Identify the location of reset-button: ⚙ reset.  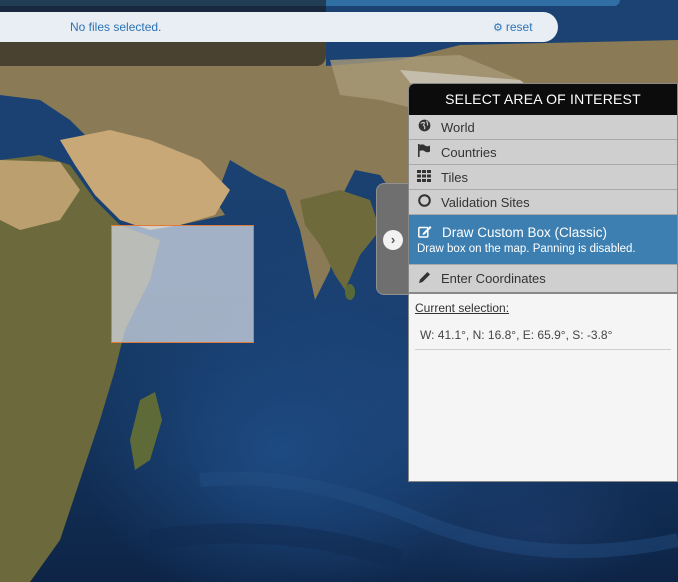
(513, 27).